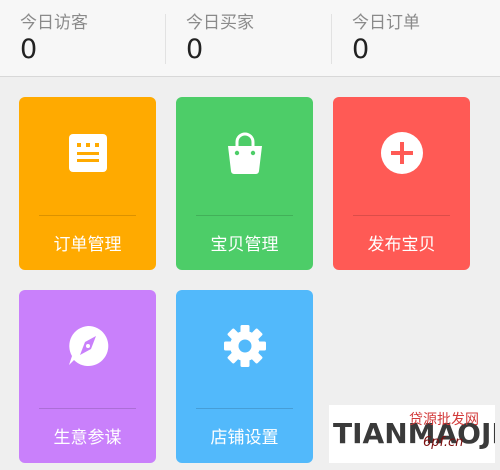 Image resolution: width=500 pixels, height=470 pixels. I want to click on order-list-icon, so click(87, 153).